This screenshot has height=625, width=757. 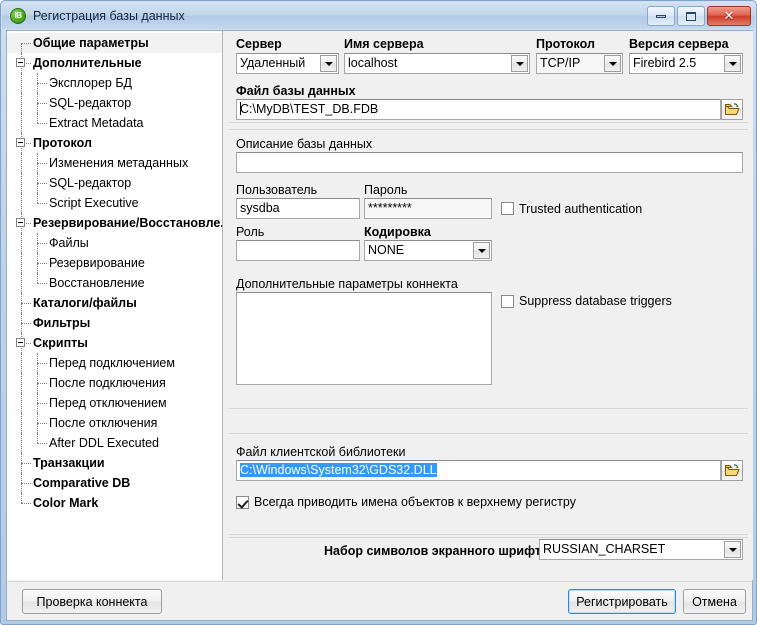 I want to click on tree-item-12: Восстановление, so click(x=114, y=283).